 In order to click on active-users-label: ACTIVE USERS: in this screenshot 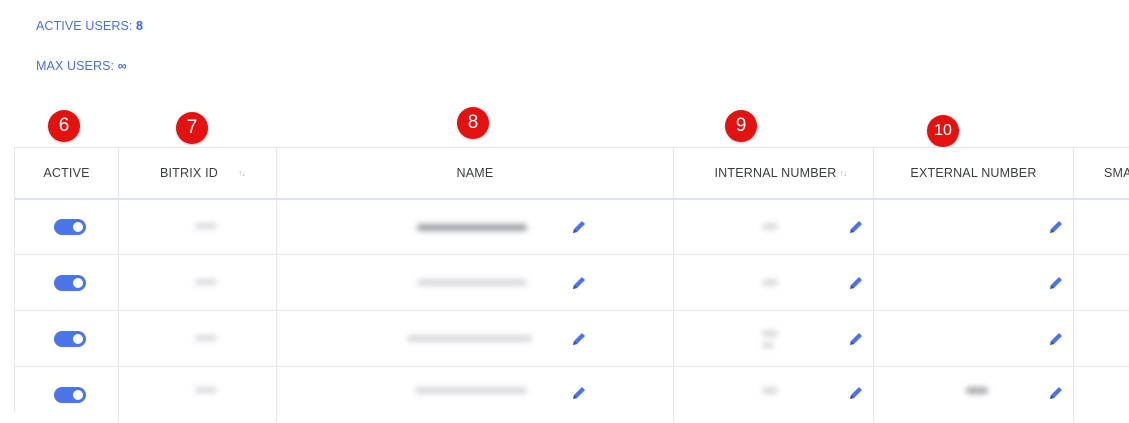, I will do `click(84, 26)`.